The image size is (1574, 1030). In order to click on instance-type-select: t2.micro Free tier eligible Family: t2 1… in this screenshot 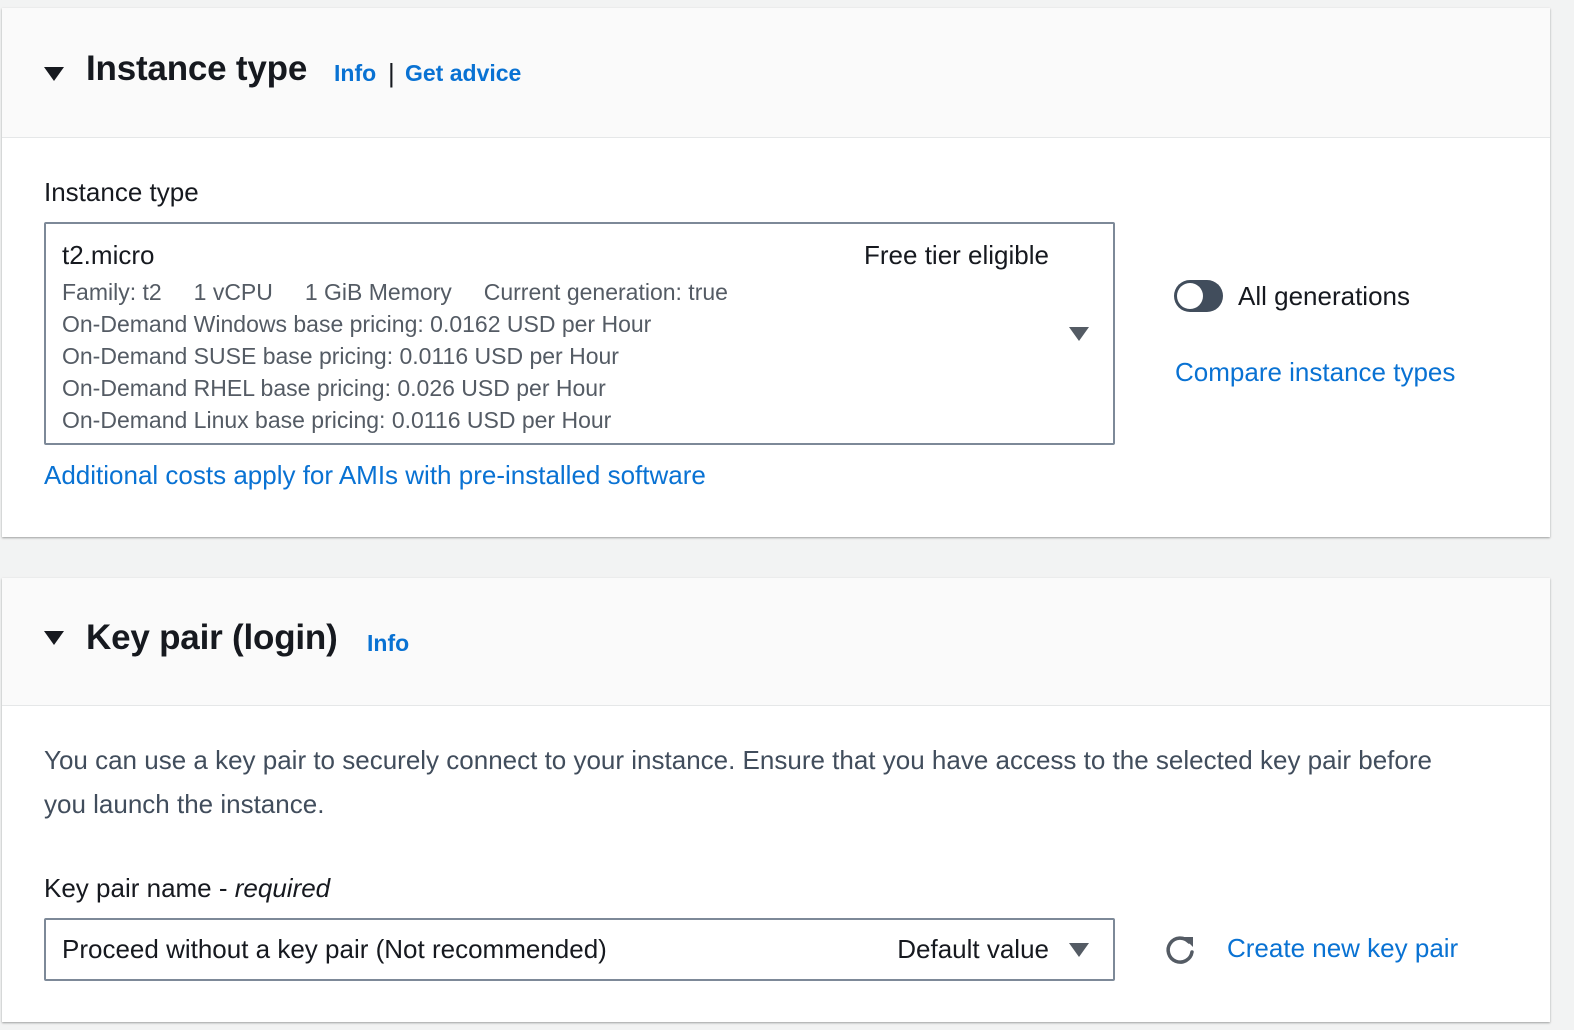, I will do `click(579, 333)`.